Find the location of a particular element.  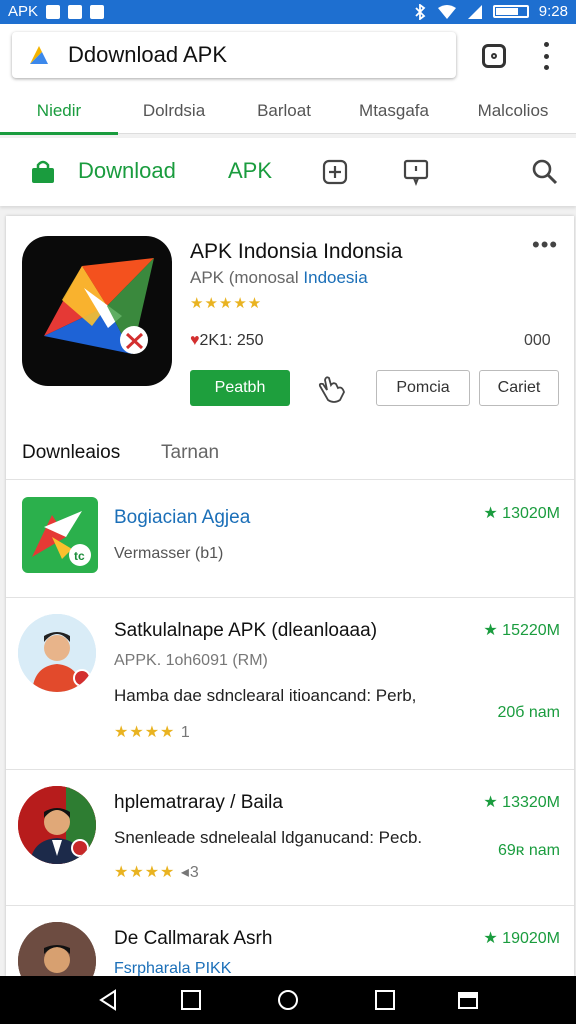

app-subtitle: APK (monosal Indoesia is located at coordinates (279, 278).